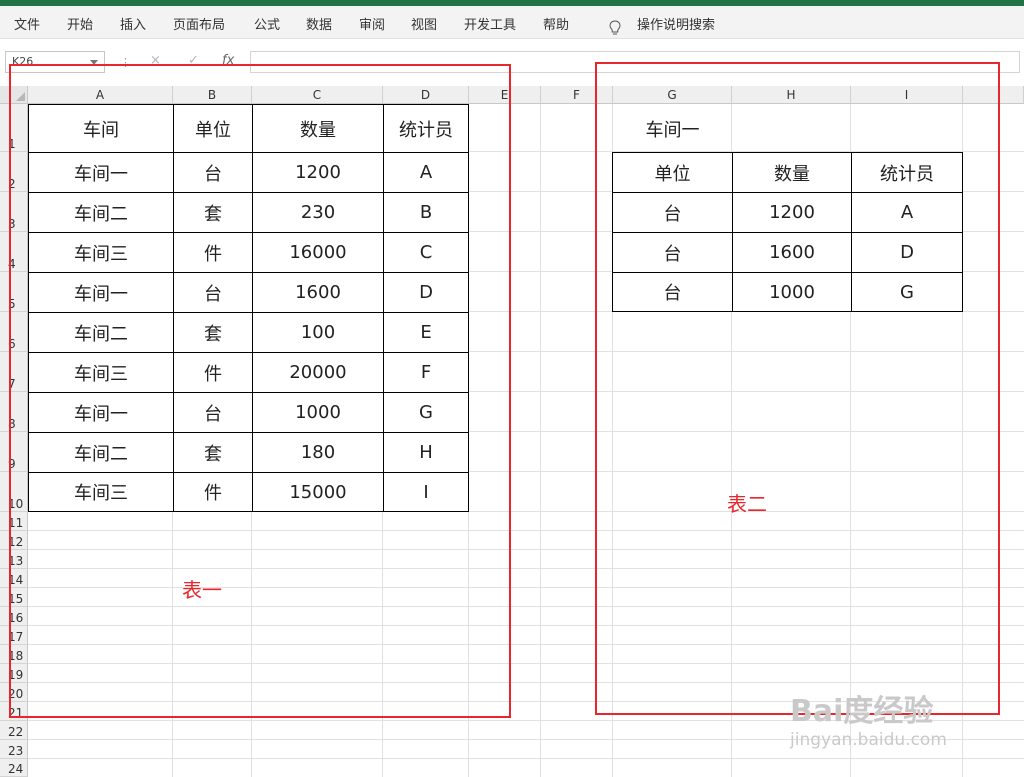 Image resolution: width=1024 pixels, height=777 pixels. Describe the element at coordinates (319, 23) in the screenshot. I see `menu-data: 数据` at that location.